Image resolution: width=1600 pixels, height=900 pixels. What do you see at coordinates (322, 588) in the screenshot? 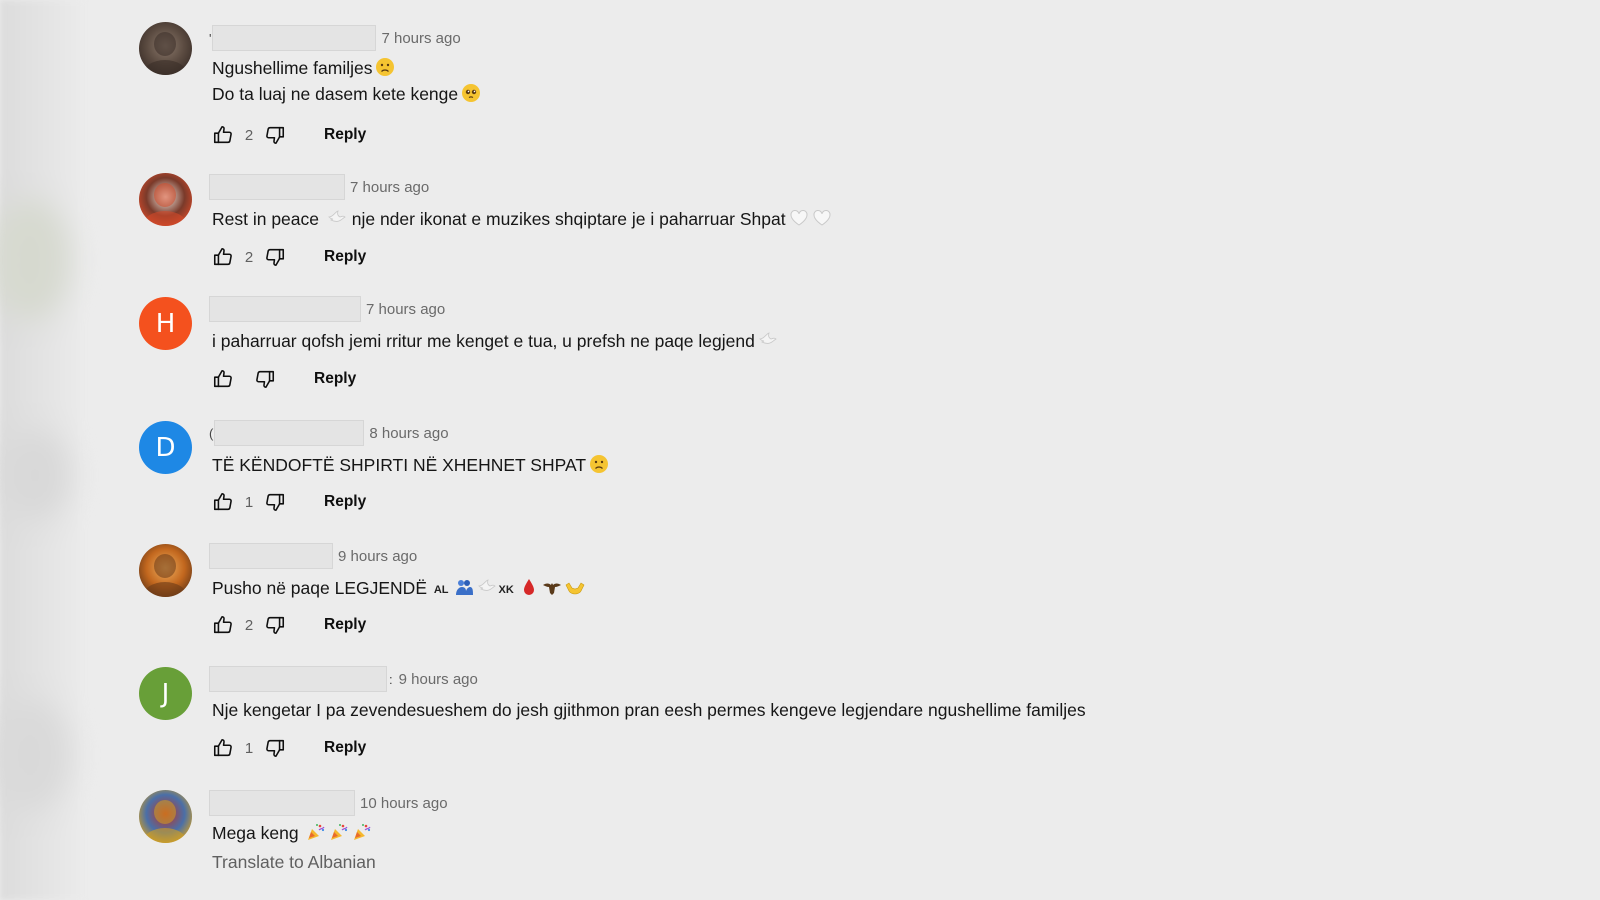
I see `comment-text-fragment: Pusho në paqe LEGJENDË` at bounding box center [322, 588].